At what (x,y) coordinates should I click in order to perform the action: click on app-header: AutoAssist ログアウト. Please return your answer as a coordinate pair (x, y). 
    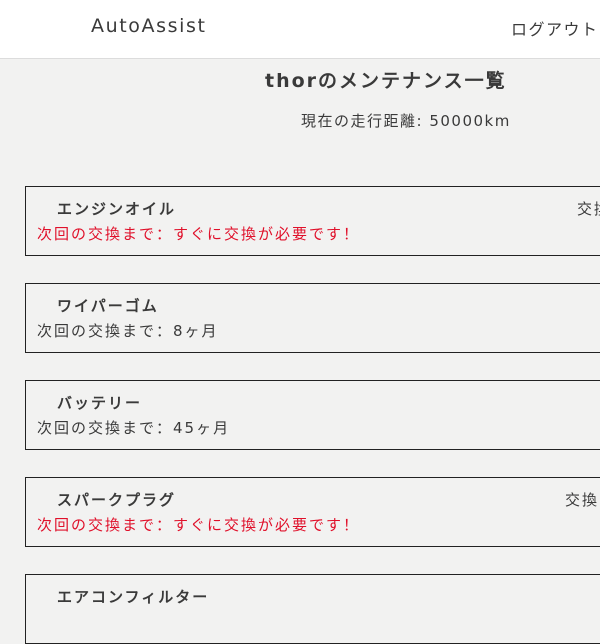
    Looking at the image, I should click on (300, 29).